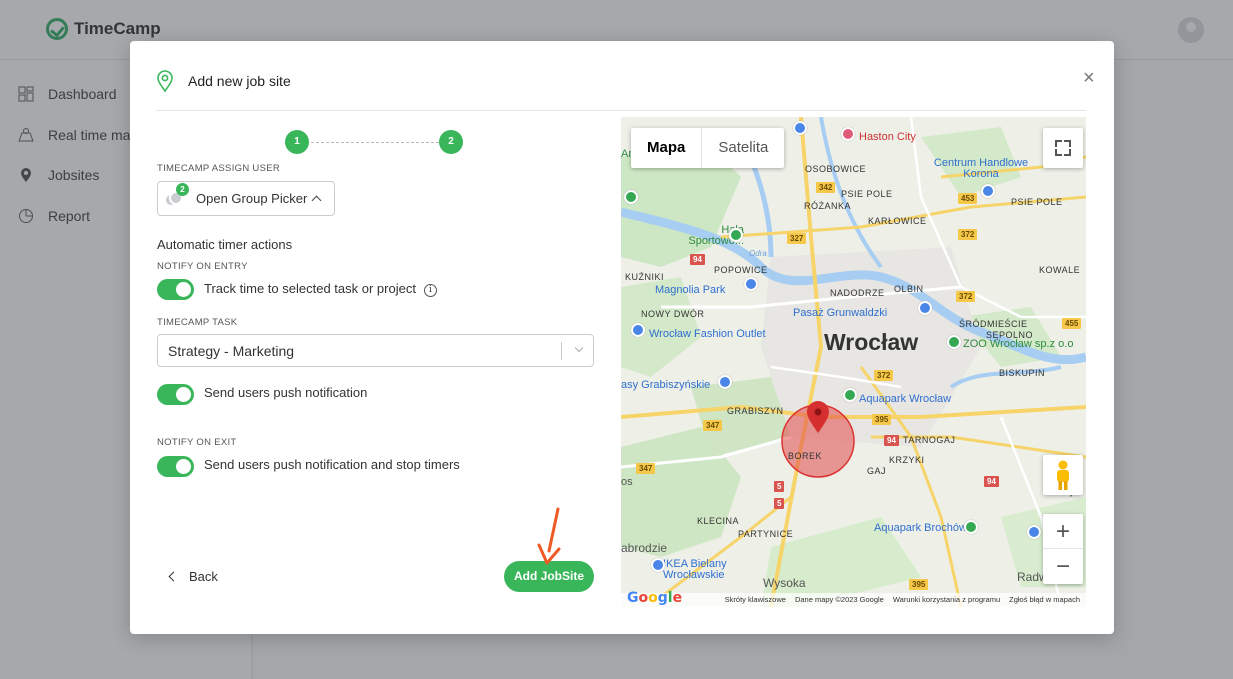  Describe the element at coordinates (316, 200) in the screenshot. I see `chevron-up-icon` at that location.